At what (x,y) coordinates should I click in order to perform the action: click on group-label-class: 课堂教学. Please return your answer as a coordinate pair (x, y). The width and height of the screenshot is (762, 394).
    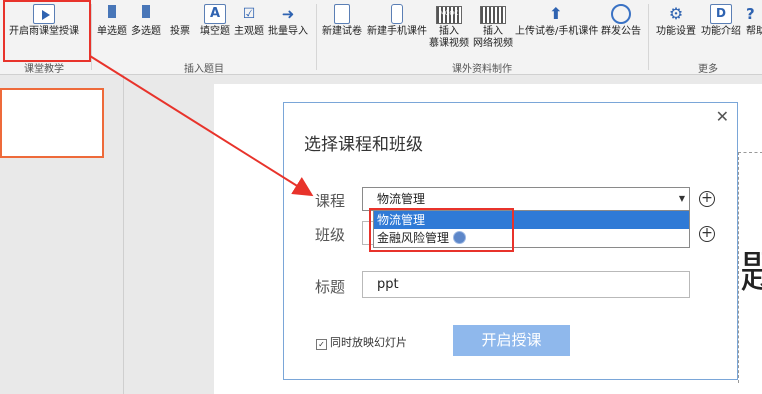
    Looking at the image, I should click on (44, 69).